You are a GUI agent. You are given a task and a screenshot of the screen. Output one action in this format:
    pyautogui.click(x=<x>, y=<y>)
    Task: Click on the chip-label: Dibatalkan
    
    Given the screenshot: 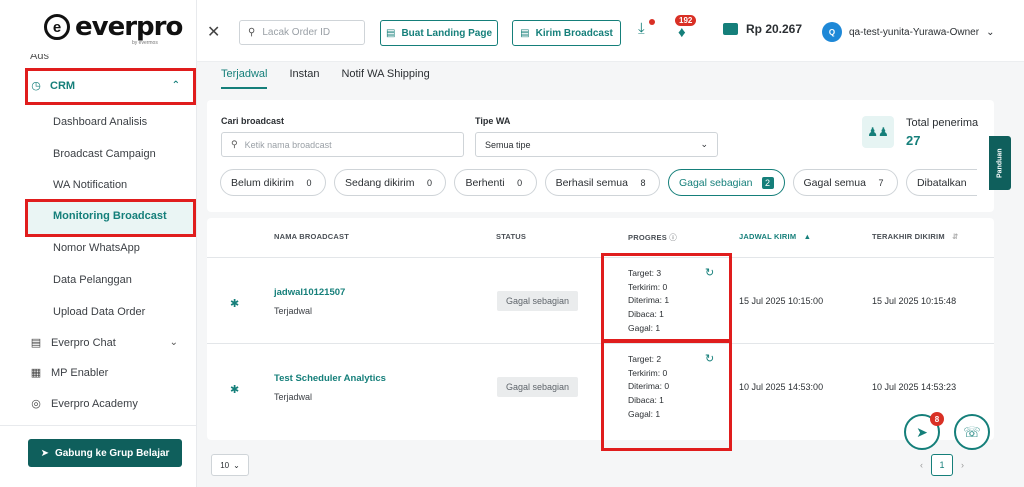 What is the action you would take?
    pyautogui.click(x=941, y=182)
    